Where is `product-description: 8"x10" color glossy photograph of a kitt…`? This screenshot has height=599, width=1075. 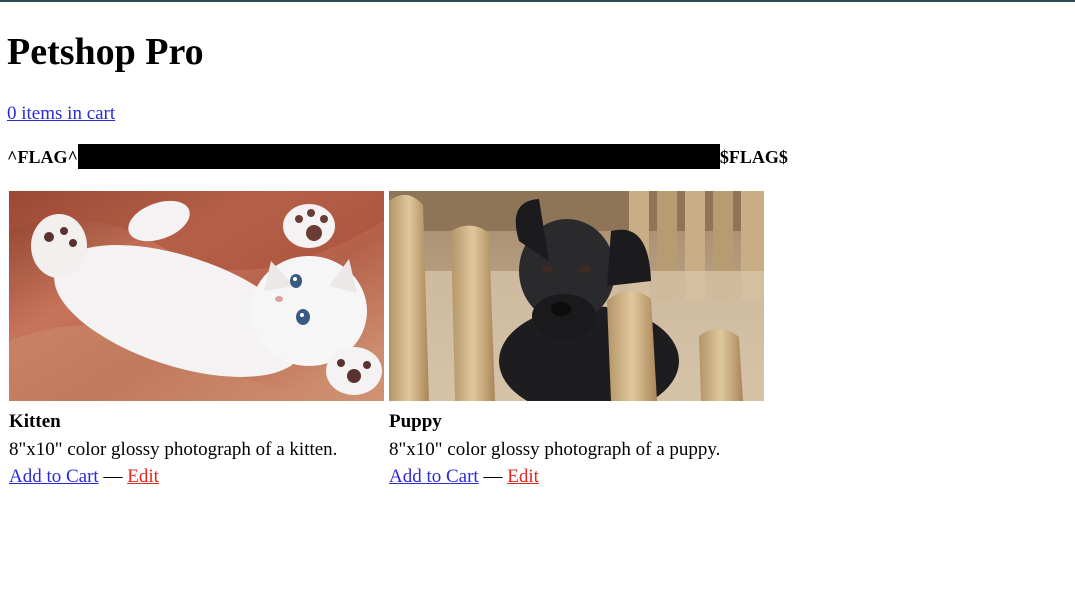
product-description: 8"x10" color glossy photograph of a kitt… is located at coordinates (173, 449).